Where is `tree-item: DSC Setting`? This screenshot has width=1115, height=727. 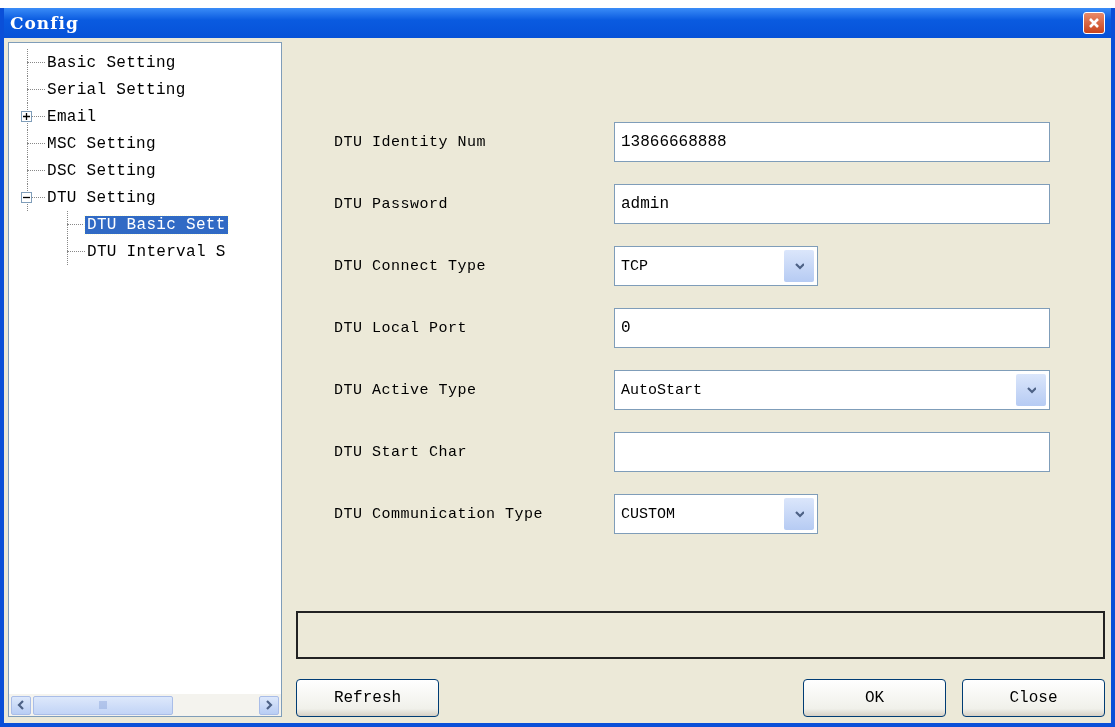
tree-item: DSC Setting is located at coordinates (101, 170).